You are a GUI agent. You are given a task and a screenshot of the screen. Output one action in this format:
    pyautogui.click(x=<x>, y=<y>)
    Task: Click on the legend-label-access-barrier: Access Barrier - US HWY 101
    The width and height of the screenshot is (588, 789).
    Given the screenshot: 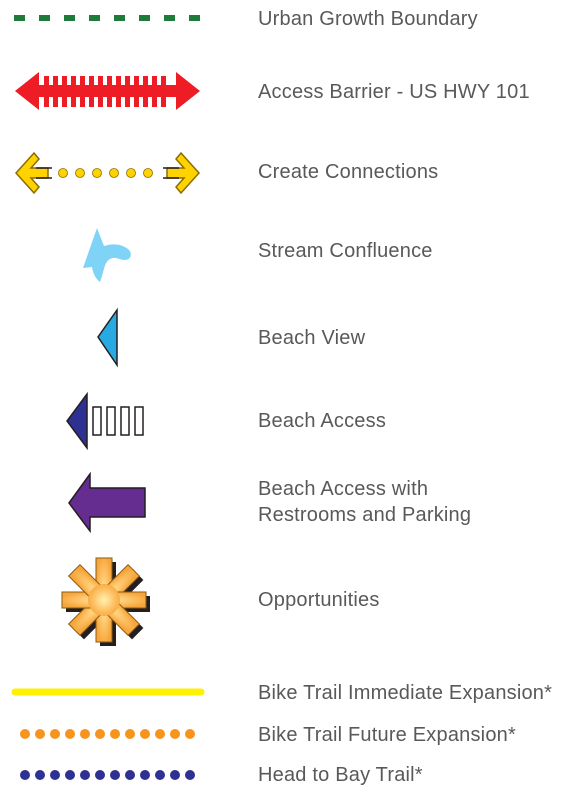 What is the action you would take?
    pyautogui.click(x=394, y=92)
    